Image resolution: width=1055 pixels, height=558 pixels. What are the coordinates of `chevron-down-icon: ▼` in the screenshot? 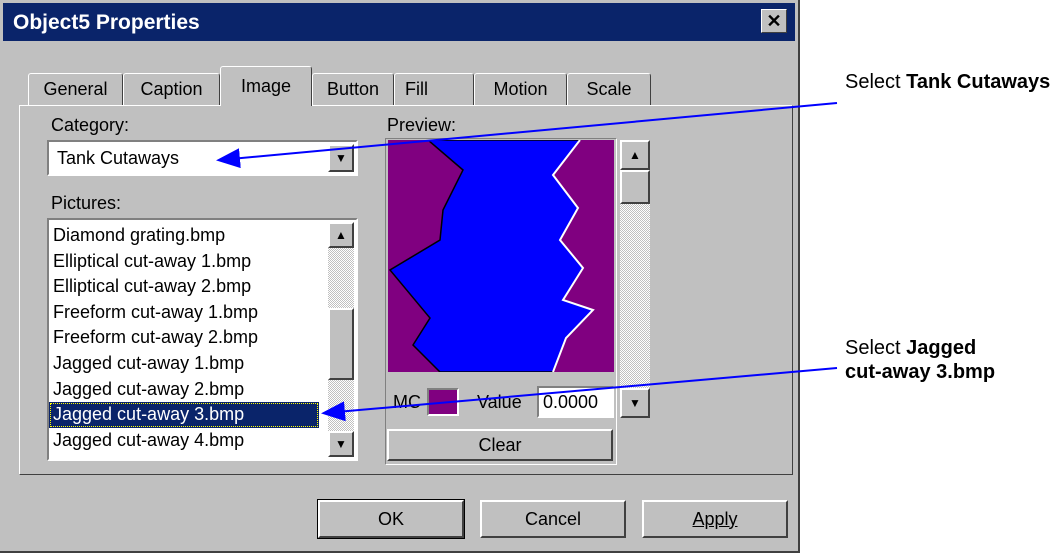 It's located at (341, 158).